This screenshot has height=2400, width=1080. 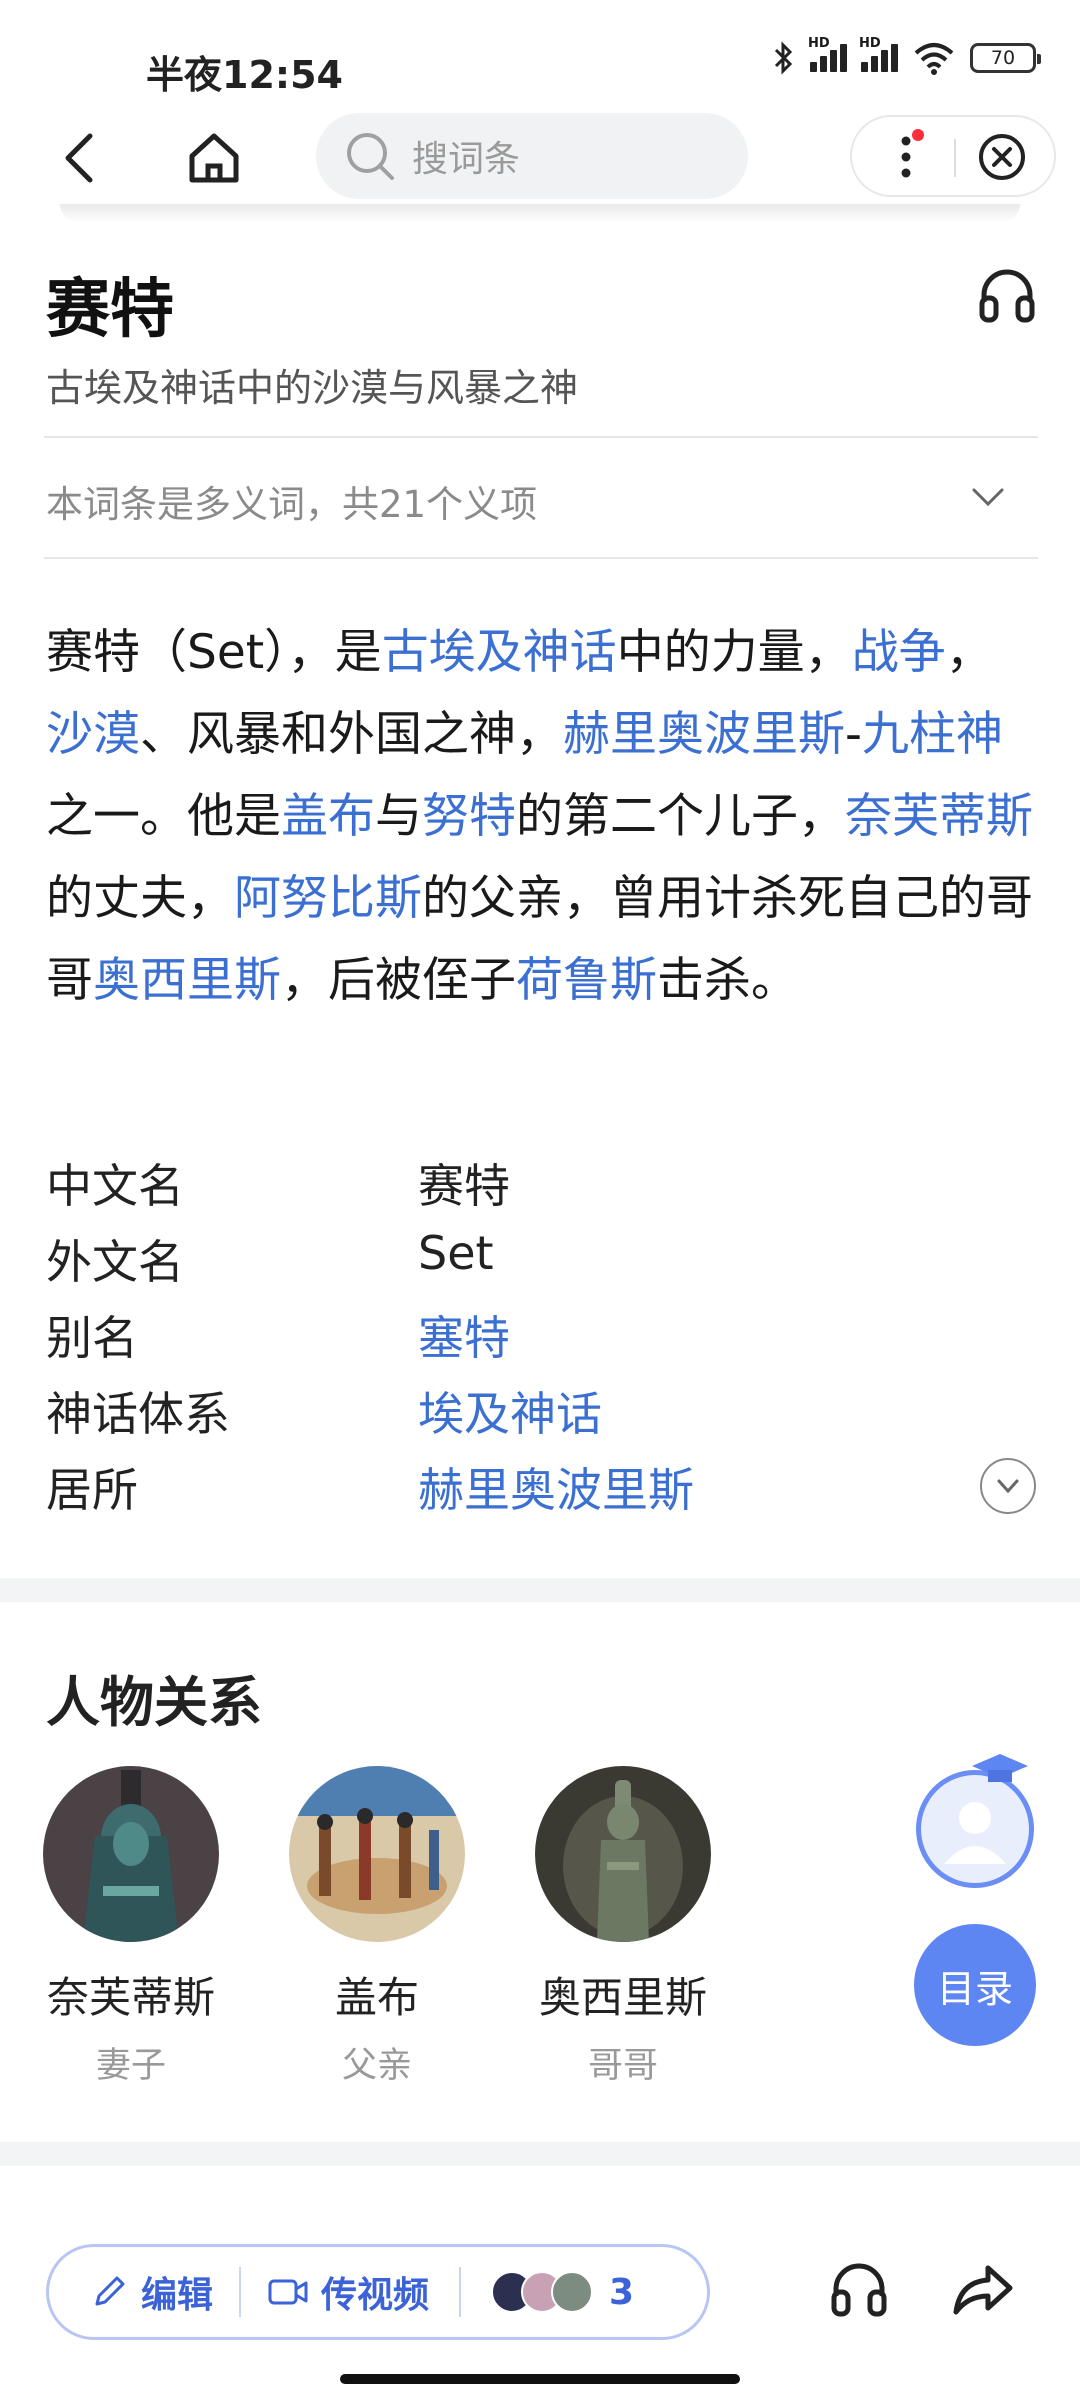 I want to click on back-button, so click(x=82, y=158).